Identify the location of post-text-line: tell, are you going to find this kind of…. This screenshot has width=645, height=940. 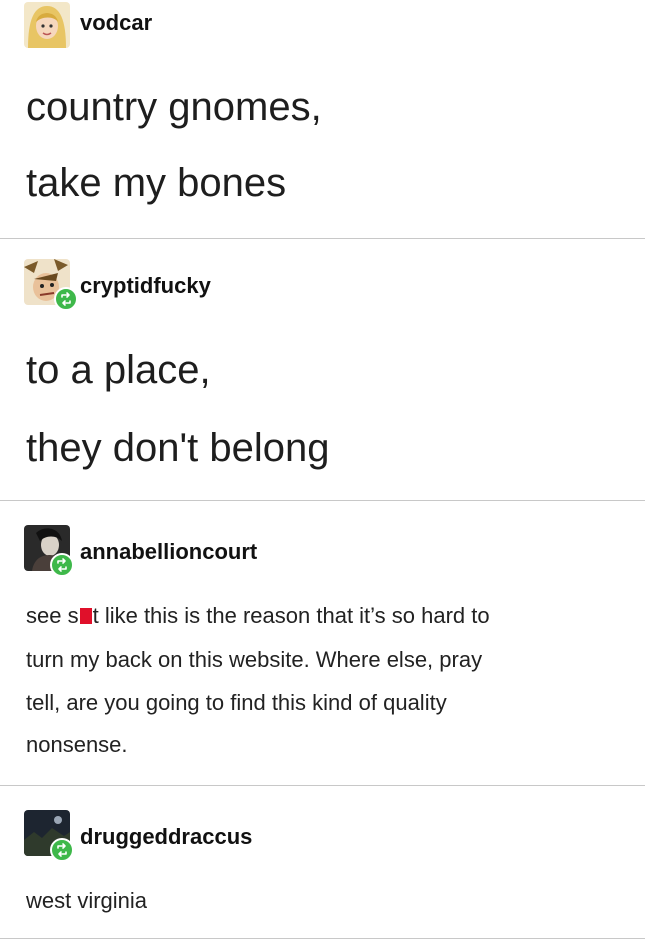
(236, 702).